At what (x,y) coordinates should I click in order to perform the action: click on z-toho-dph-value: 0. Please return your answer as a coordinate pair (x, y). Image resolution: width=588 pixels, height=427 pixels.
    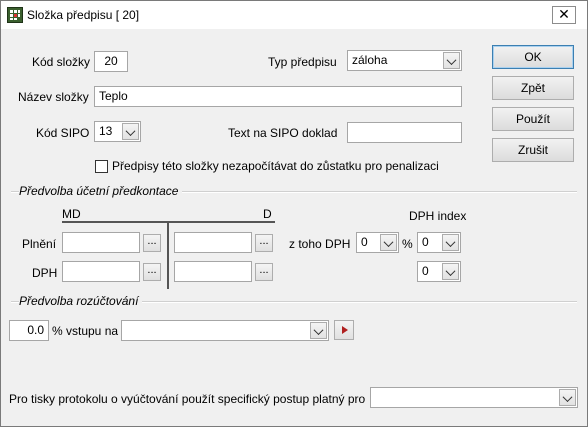
    Looking at the image, I should click on (364, 242).